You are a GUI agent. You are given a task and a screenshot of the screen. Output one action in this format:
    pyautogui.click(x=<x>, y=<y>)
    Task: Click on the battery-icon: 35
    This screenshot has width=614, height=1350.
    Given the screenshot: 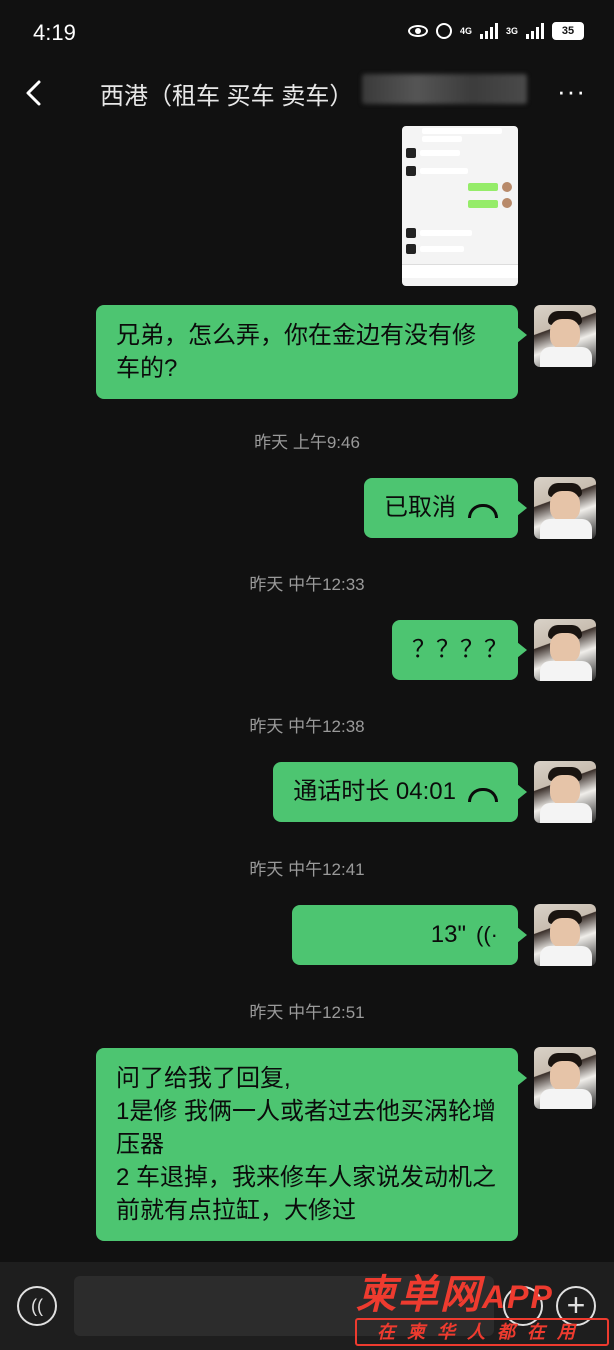 What is the action you would take?
    pyautogui.click(x=568, y=31)
    